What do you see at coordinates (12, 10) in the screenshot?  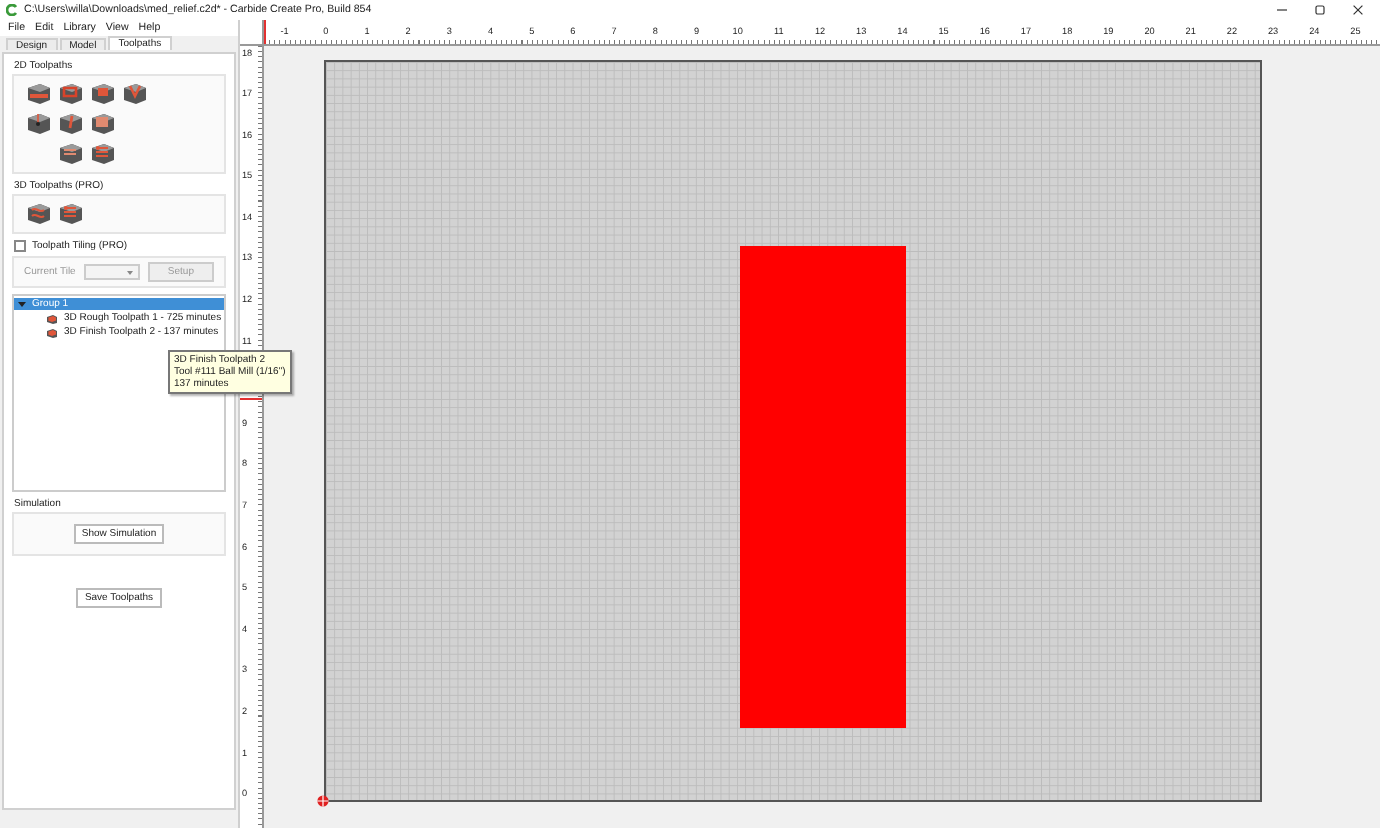 I see `app-icon` at bounding box center [12, 10].